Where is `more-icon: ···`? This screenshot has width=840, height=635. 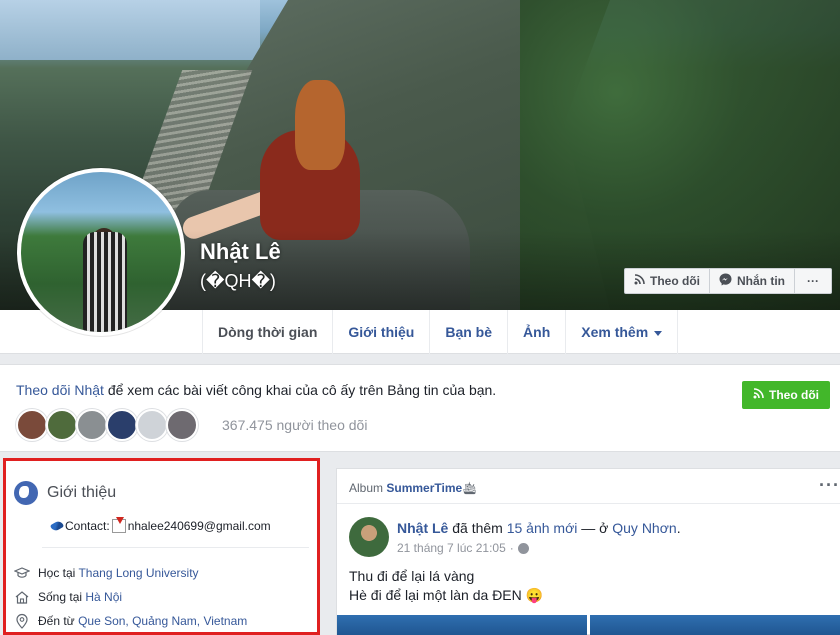
more-icon: ··· is located at coordinates (813, 281).